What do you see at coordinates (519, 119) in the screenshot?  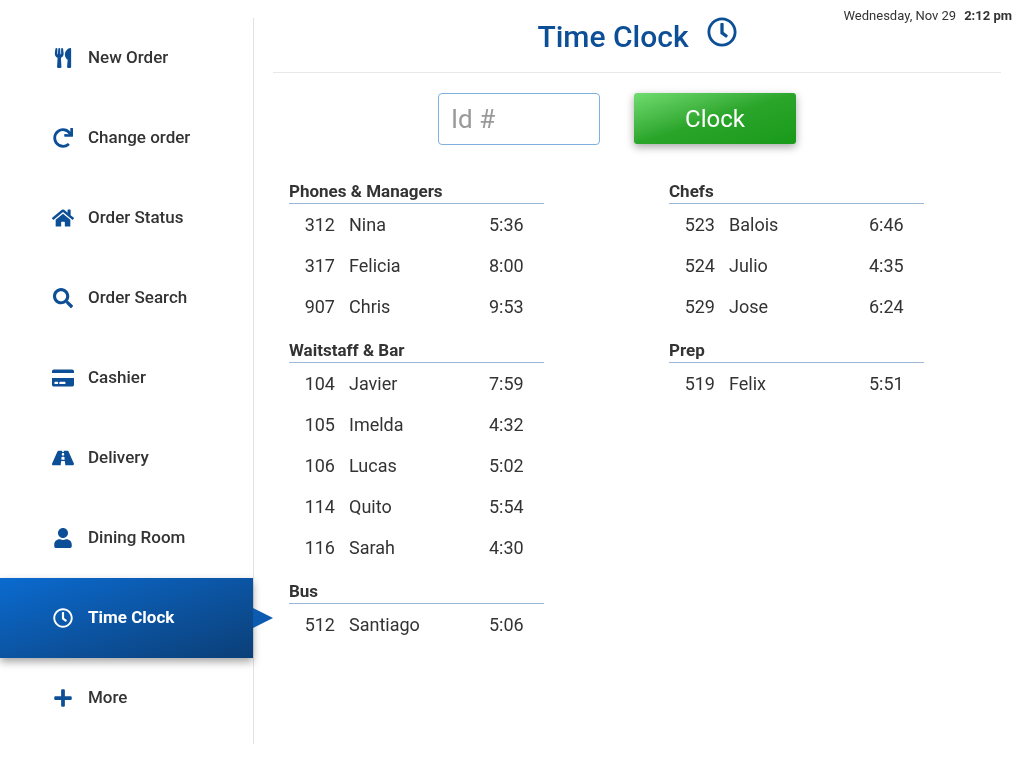 I see `id-field: Id #` at bounding box center [519, 119].